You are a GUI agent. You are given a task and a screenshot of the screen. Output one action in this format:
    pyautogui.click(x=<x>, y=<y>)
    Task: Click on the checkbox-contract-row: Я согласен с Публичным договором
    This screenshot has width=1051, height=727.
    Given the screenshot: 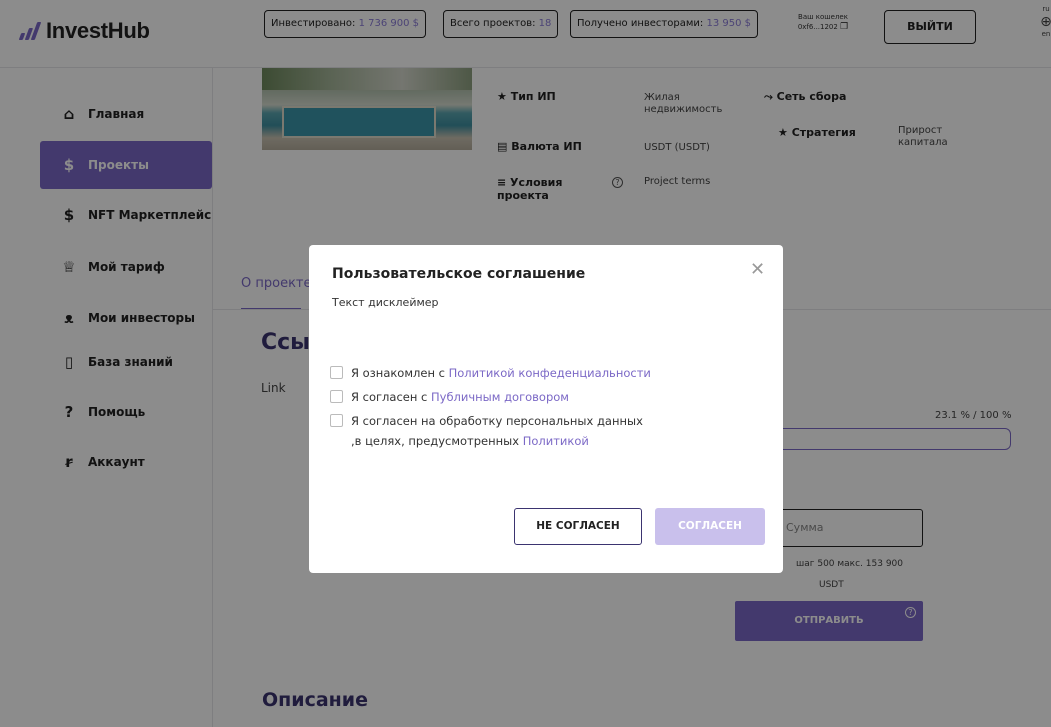 What is the action you would take?
    pyautogui.click(x=449, y=397)
    